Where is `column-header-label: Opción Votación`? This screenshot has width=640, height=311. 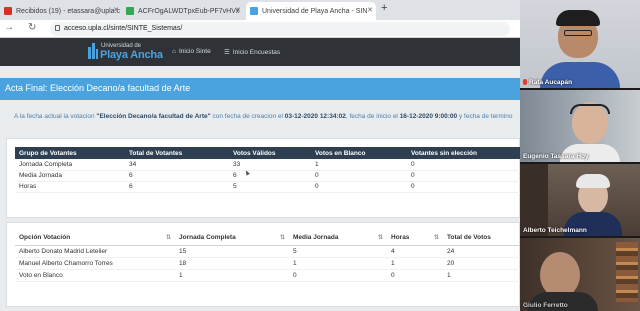 column-header-label: Opción Votación is located at coordinates (45, 238).